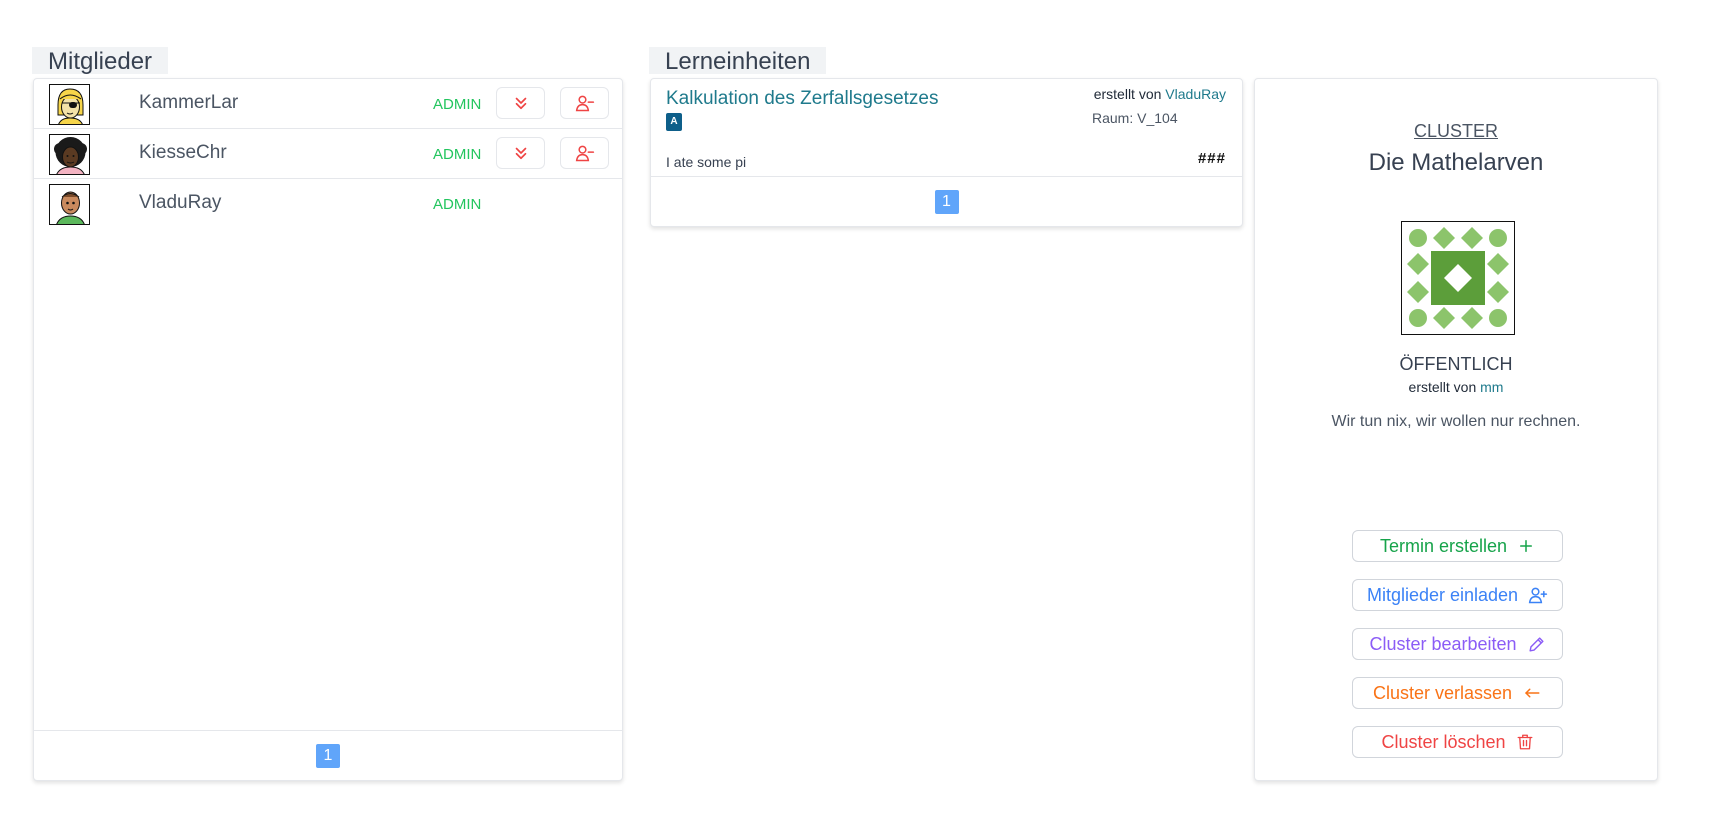  I want to click on edit-cluster-button: Cluster bearbeiten, so click(1457, 644).